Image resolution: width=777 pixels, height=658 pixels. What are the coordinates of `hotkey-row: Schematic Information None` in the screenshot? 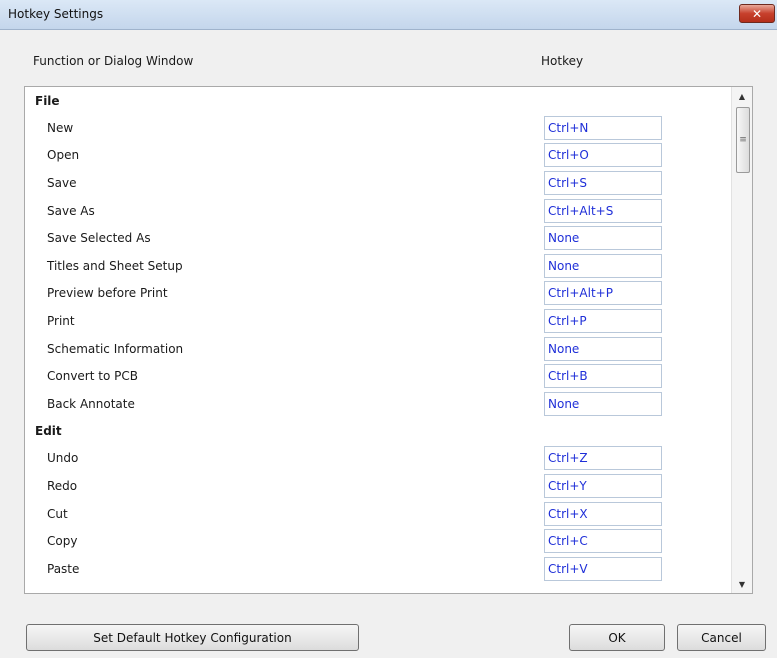 It's located at (377, 349).